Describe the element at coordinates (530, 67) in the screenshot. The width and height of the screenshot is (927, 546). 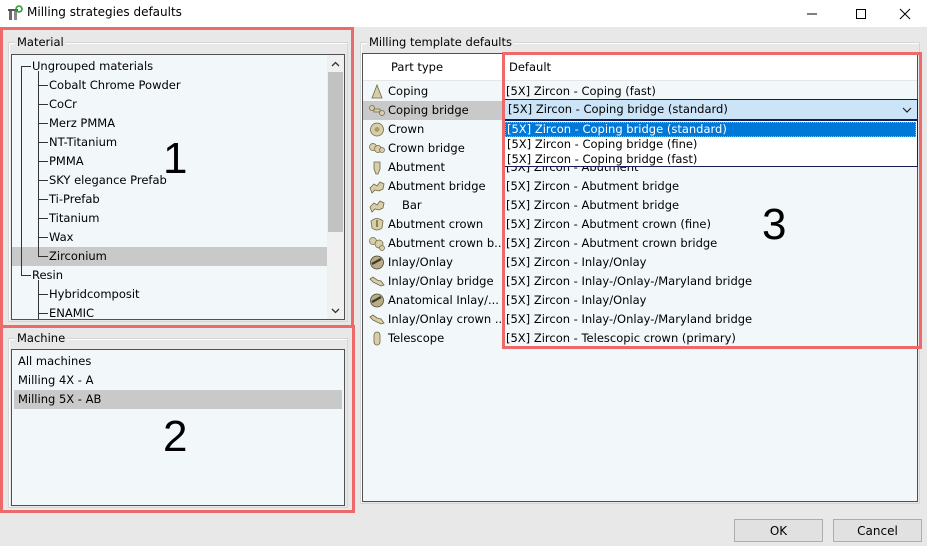
I see `column-header-default: Default` at that location.